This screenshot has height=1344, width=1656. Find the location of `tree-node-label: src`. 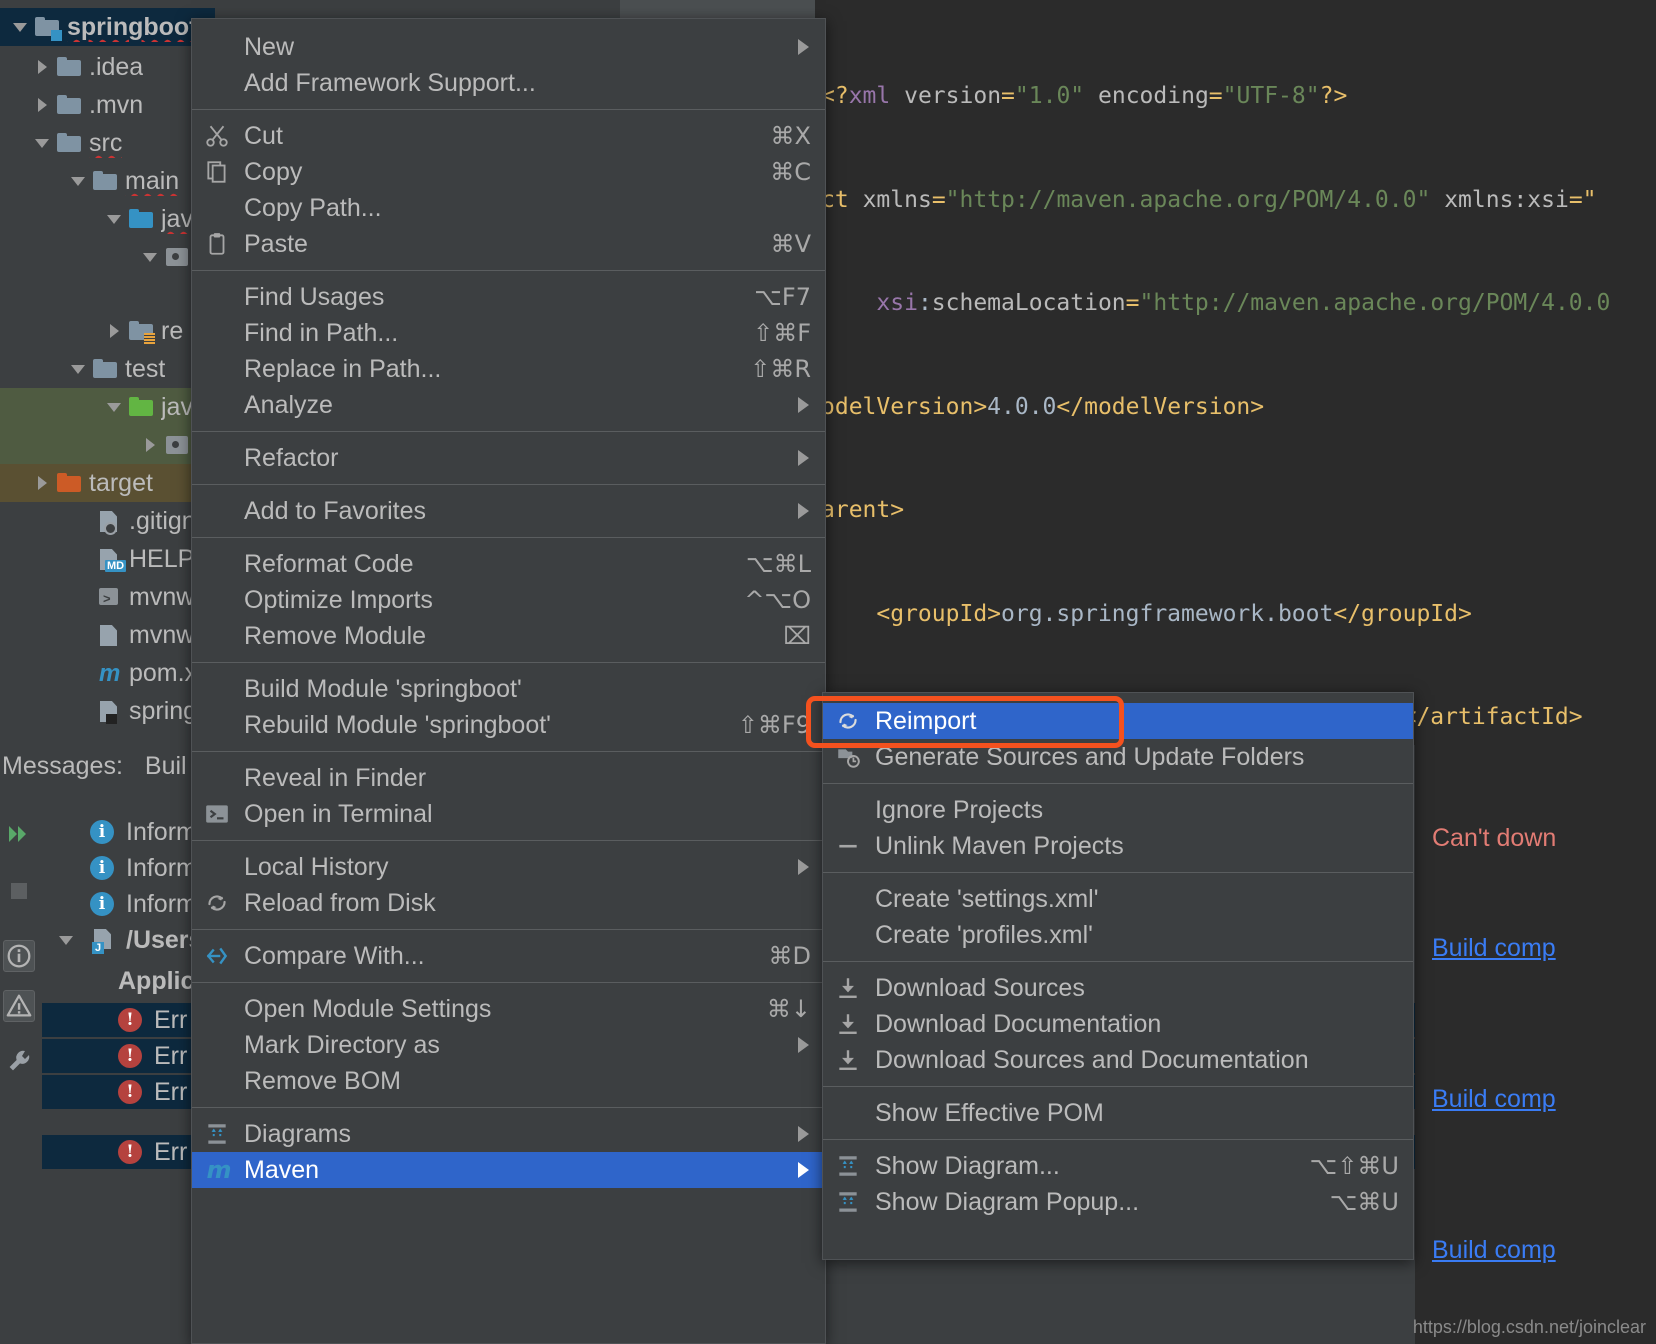

tree-node-label: src is located at coordinates (106, 142).